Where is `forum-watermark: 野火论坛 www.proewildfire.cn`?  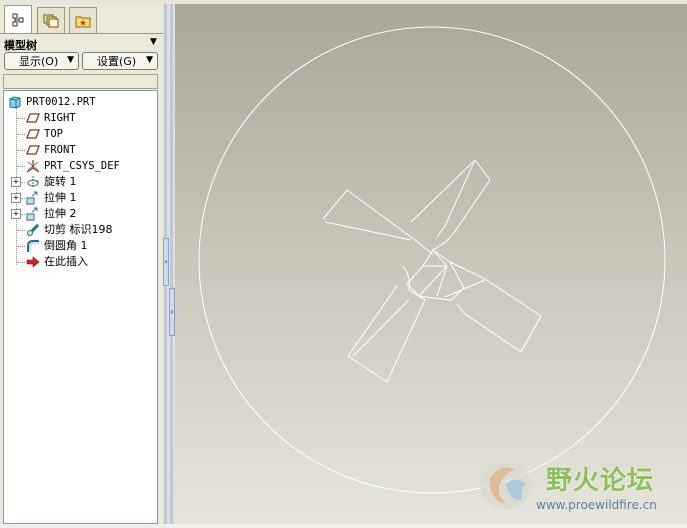
forum-watermark: 野火论坛 www.proewildfire.cn is located at coordinates (578, 488).